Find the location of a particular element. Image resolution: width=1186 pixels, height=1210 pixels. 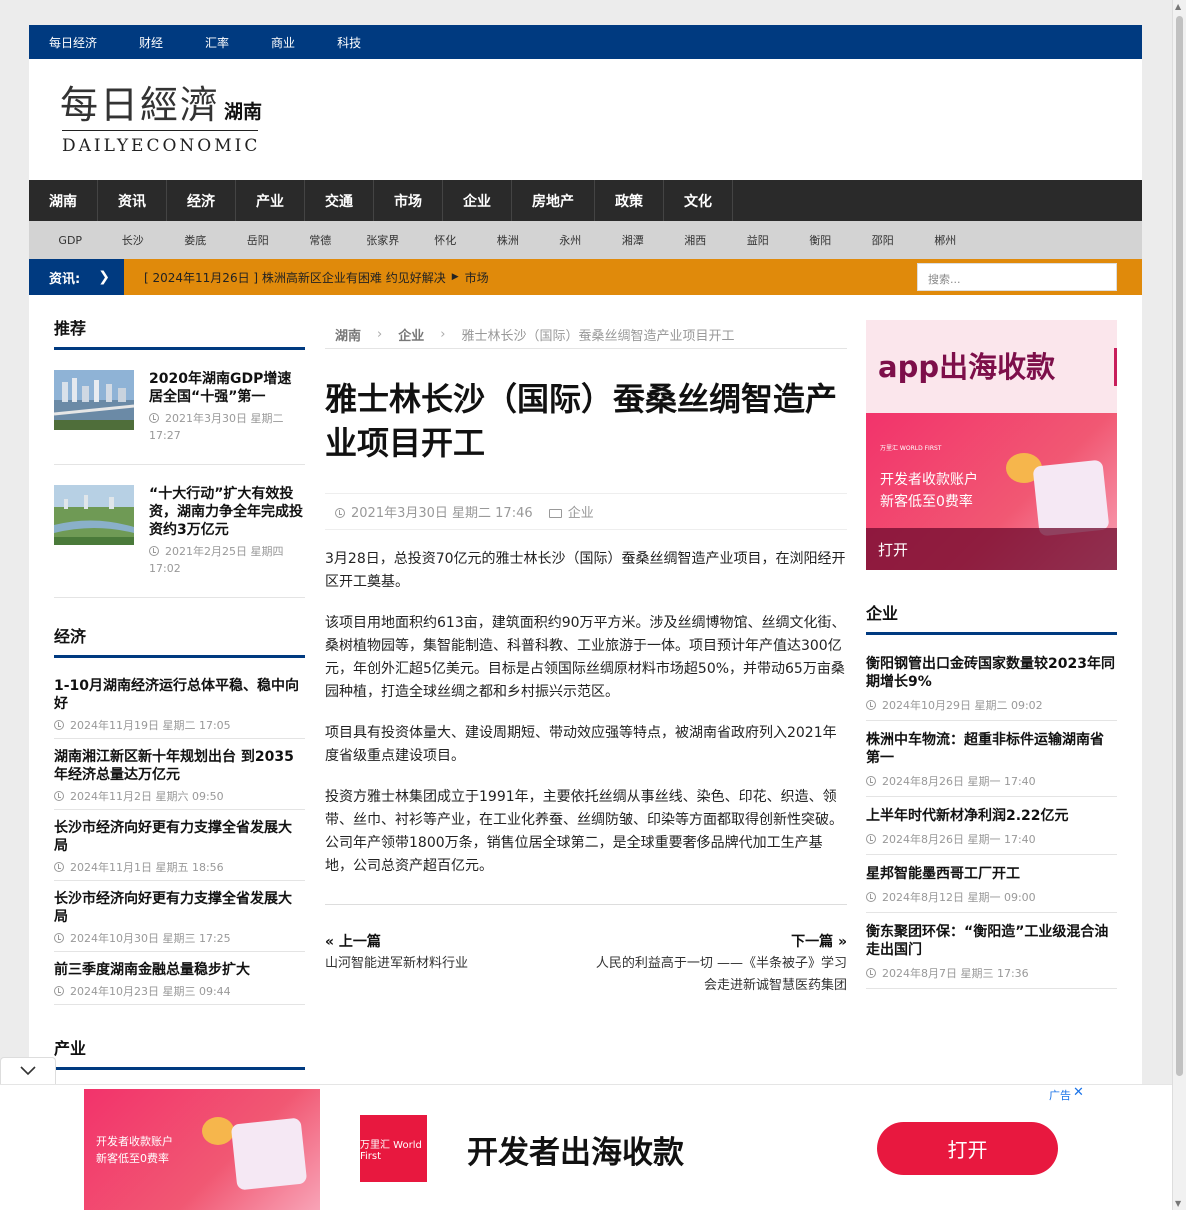

region-nav-item: GDP is located at coordinates (70, 240).